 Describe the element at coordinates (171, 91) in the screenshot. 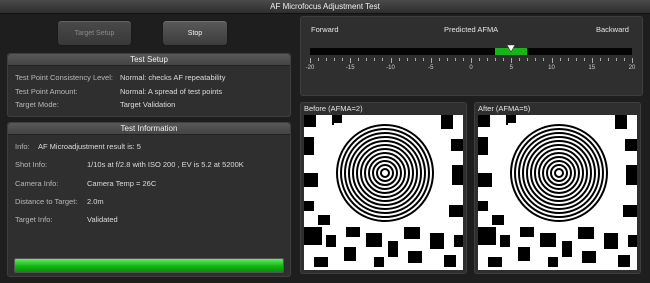

I see `test-point-amount-value: Normal: A spread of test points` at that location.